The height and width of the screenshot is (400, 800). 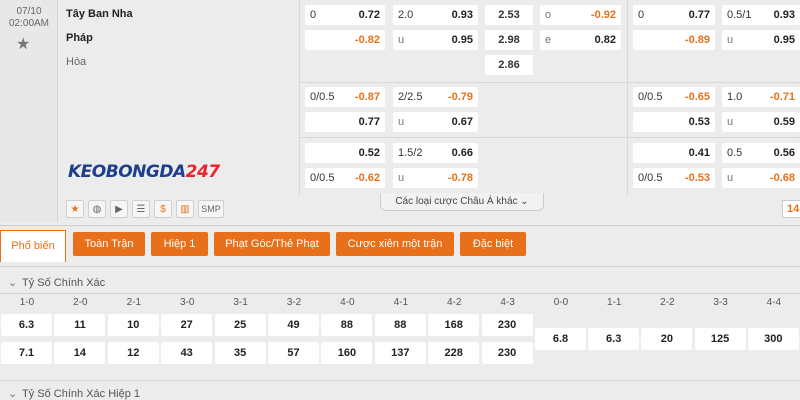 What do you see at coordinates (509, 15) in the screenshot?
I see `odds-cell: 2.53` at bounding box center [509, 15].